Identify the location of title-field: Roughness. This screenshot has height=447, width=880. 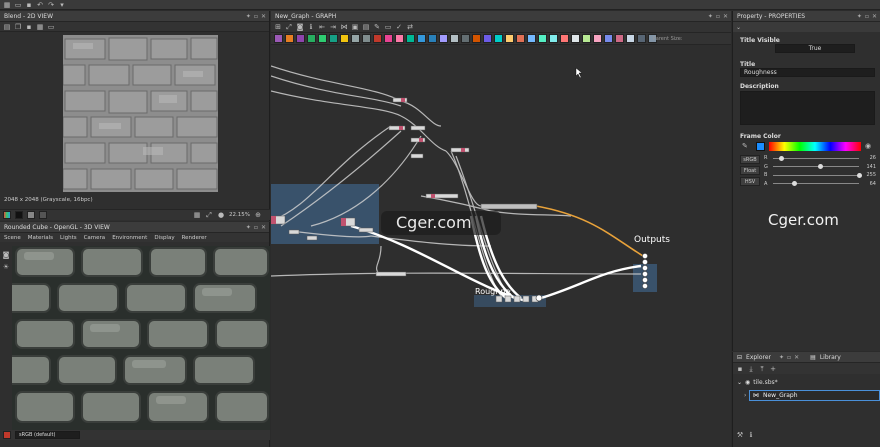
(807, 72).